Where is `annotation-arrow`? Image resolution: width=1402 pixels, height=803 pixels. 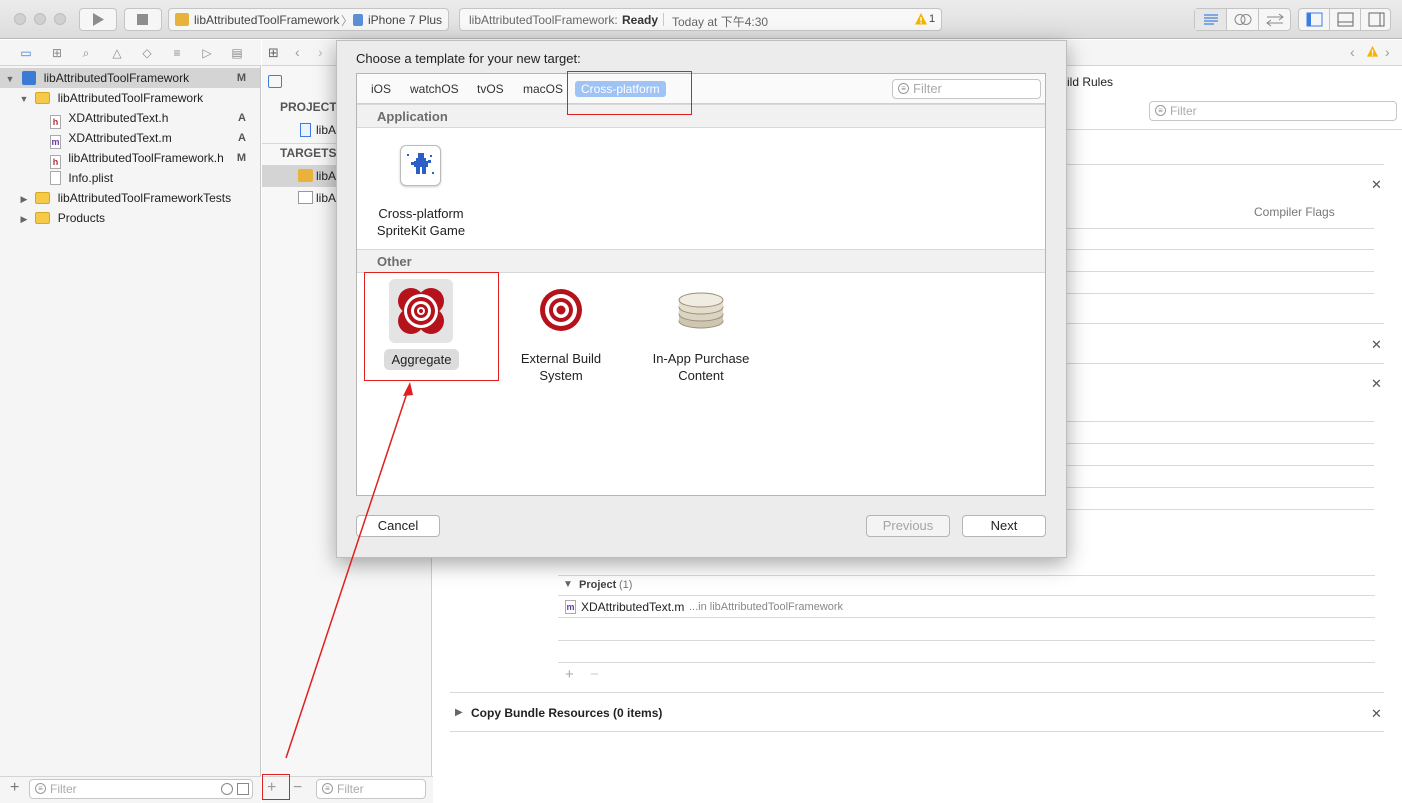 annotation-arrow is located at coordinates (349, 570).